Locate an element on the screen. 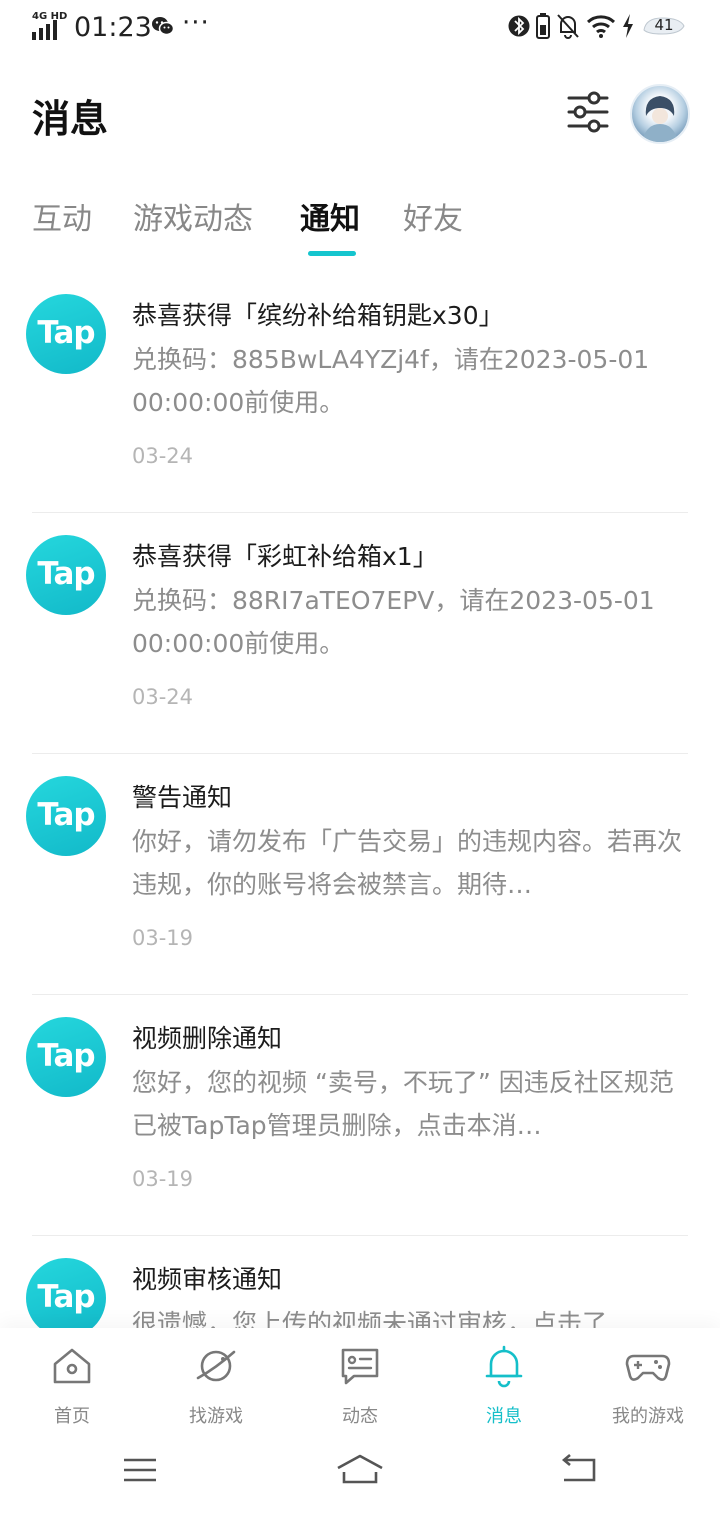  battery-text: 41 is located at coordinates (664, 25).